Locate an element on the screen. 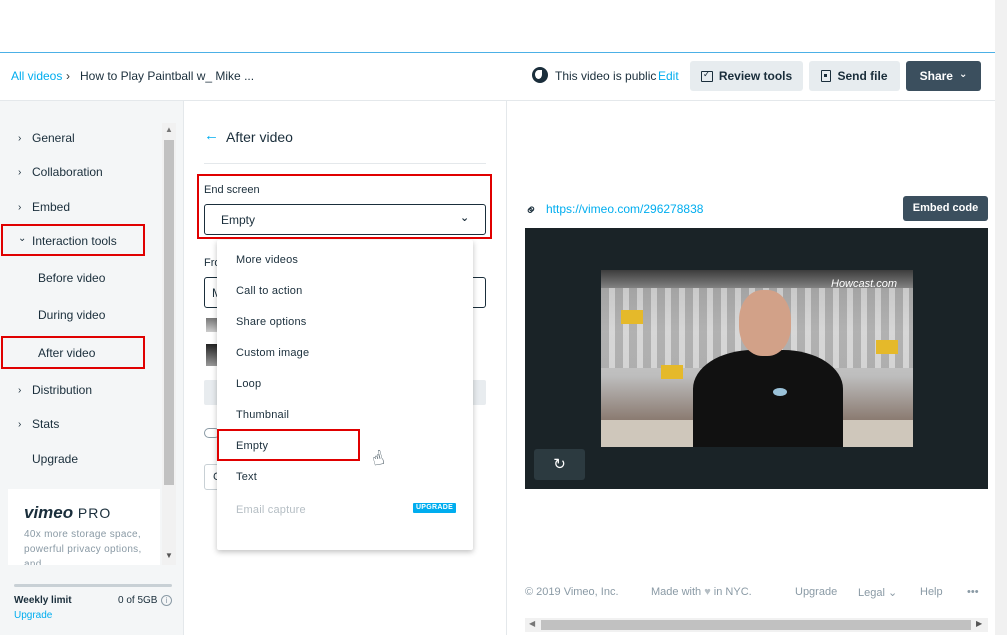  video-person is located at coordinates (768, 398).